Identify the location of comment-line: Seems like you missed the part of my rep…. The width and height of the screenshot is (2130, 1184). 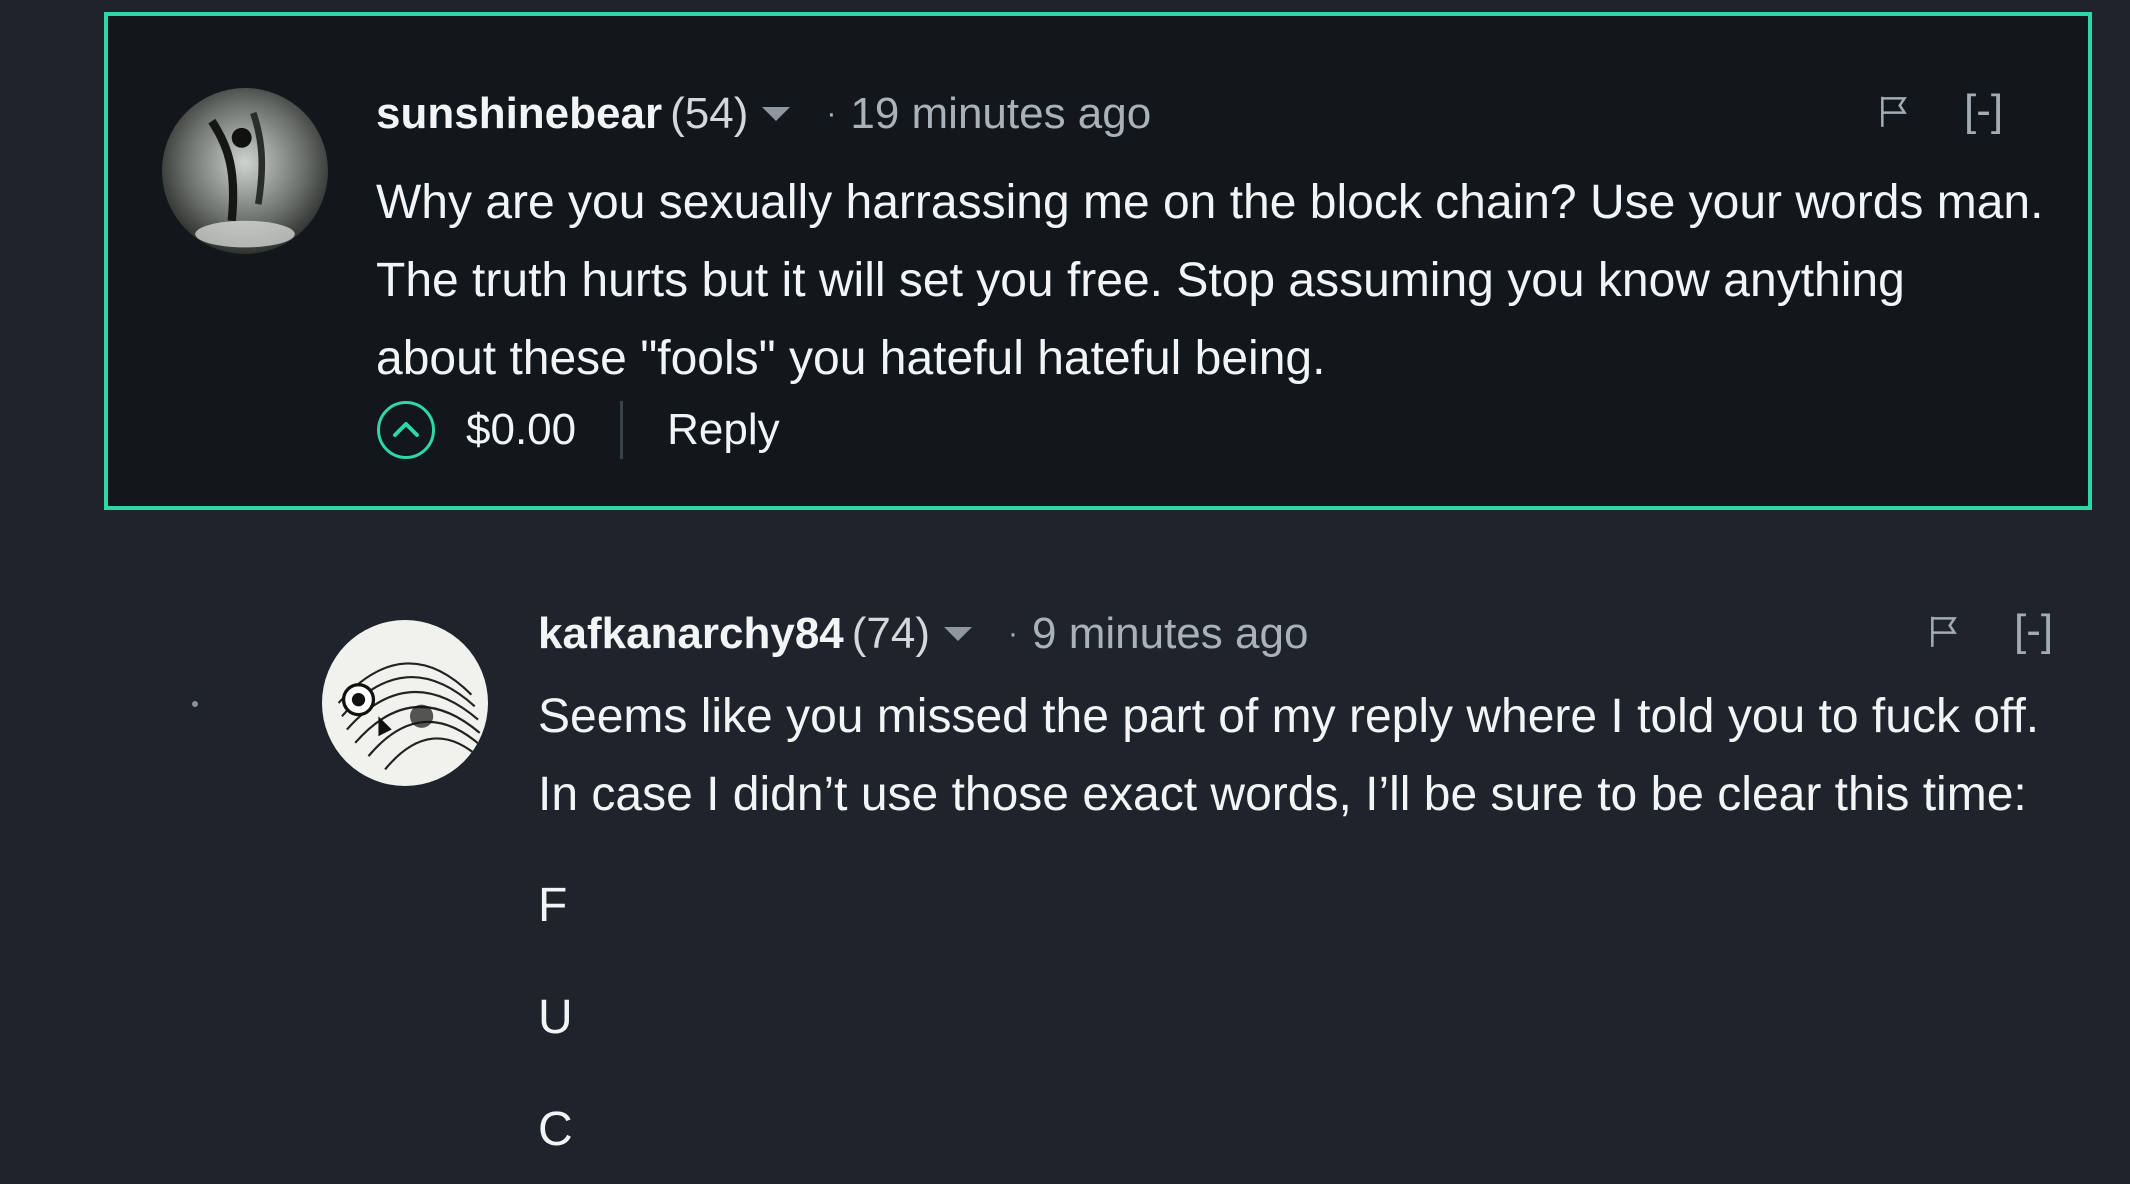
(1289, 716).